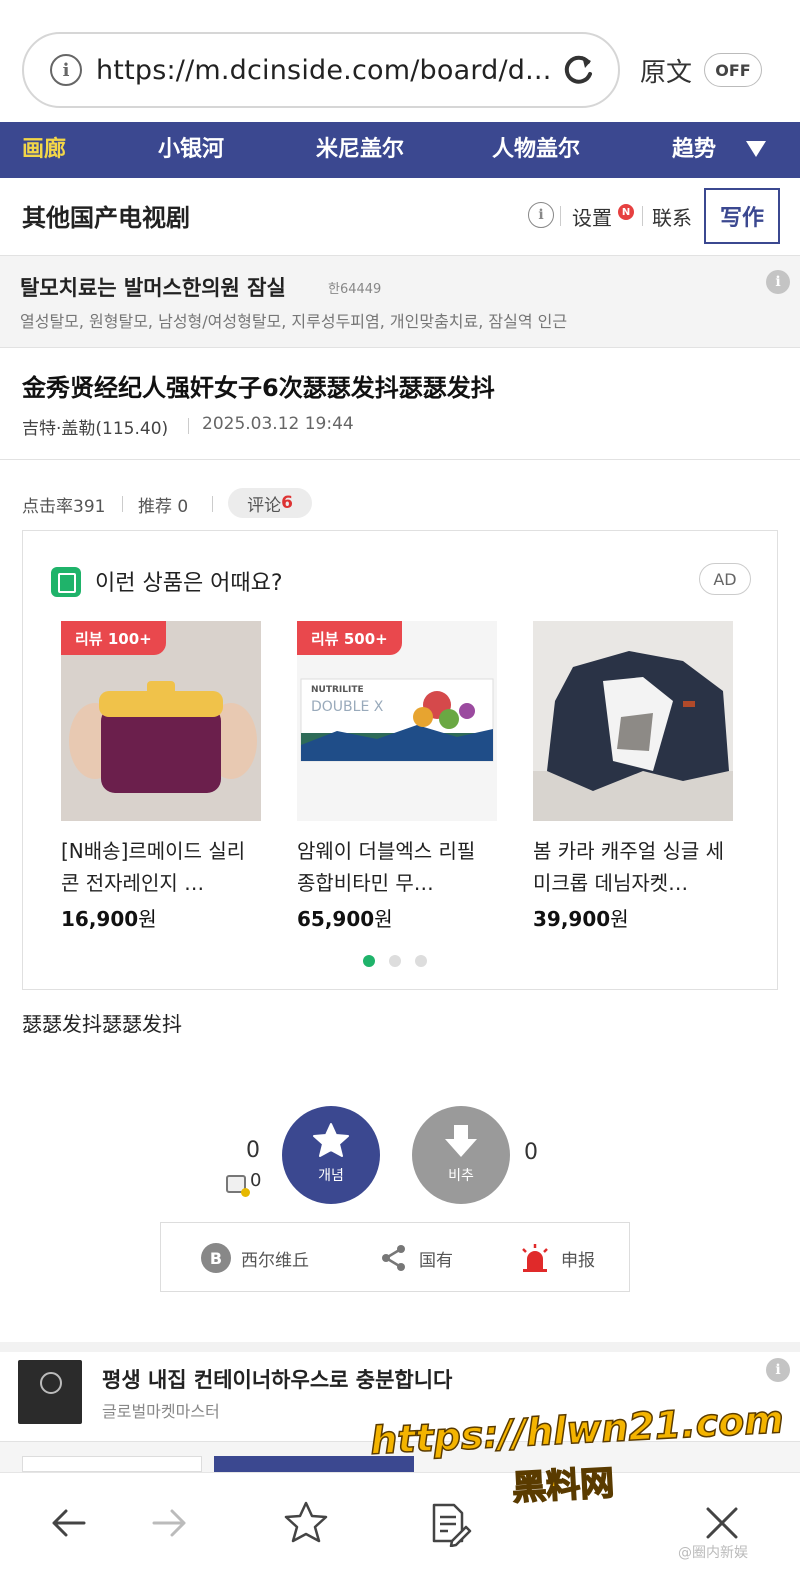 This screenshot has width=800, height=1587. What do you see at coordinates (278, 424) in the screenshot?
I see `post-date: 2025.03.12 19:44` at bounding box center [278, 424].